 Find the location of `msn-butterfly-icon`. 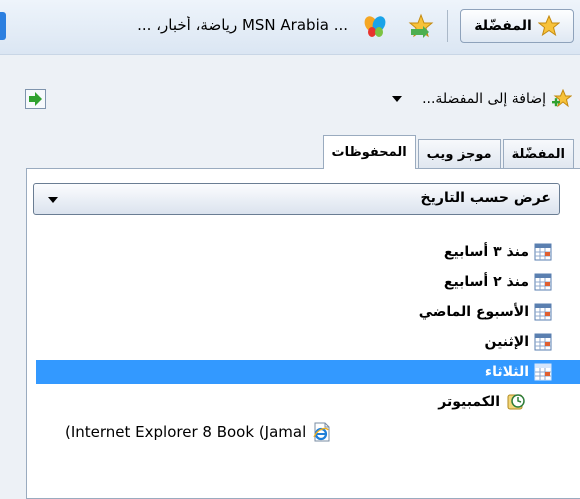

msn-butterfly-icon is located at coordinates (375, 26).